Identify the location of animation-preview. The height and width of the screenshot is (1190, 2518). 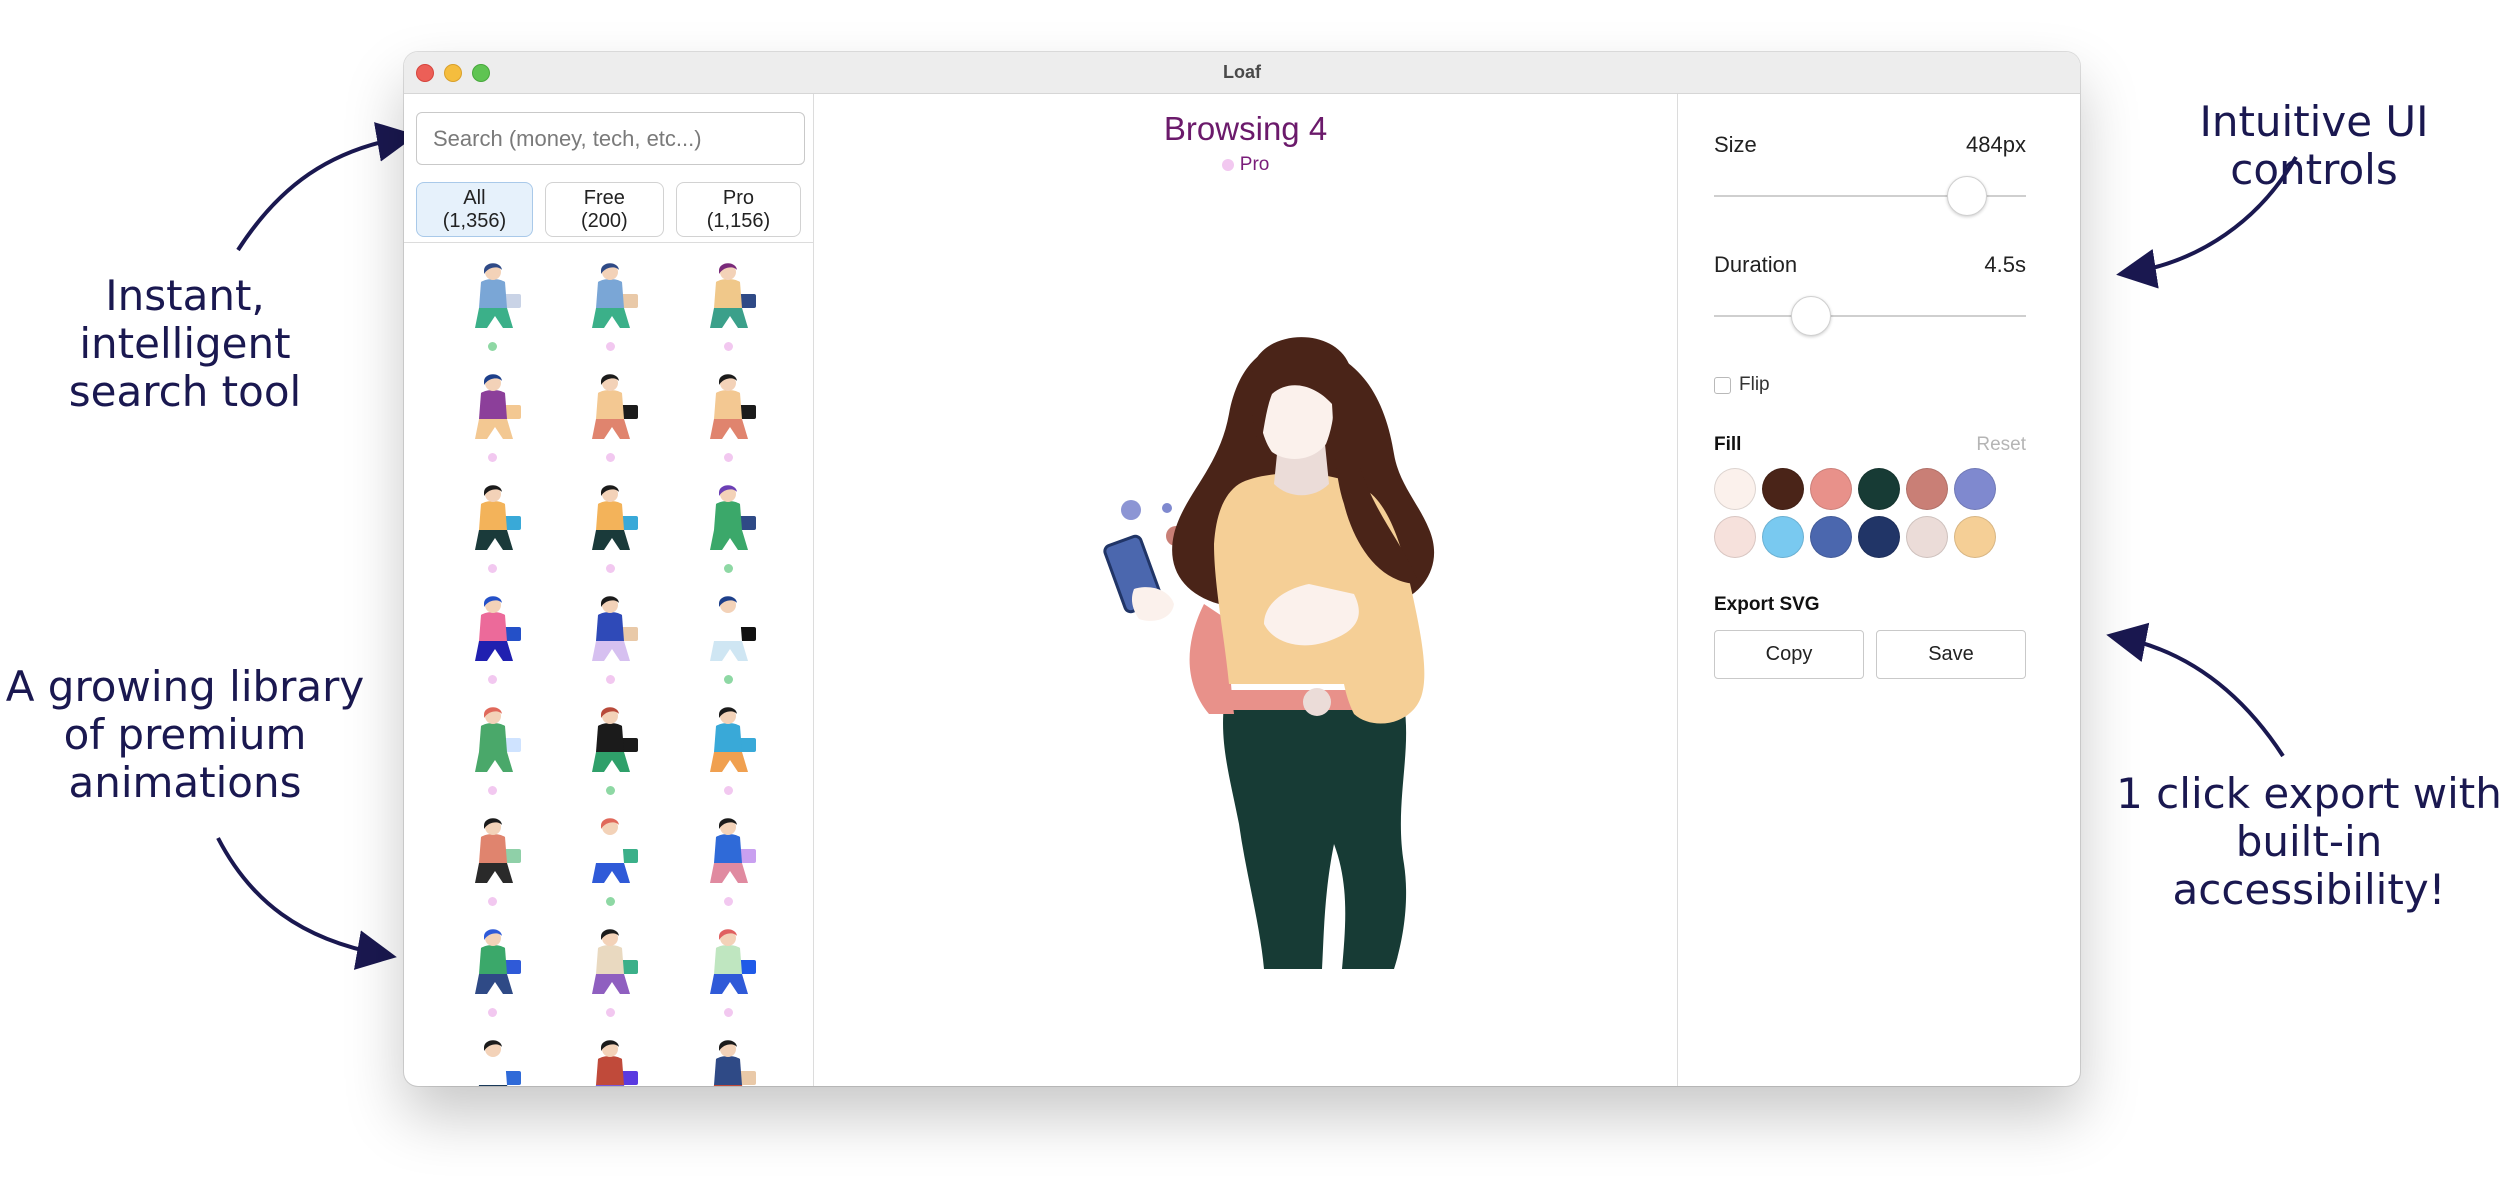
(1269, 653).